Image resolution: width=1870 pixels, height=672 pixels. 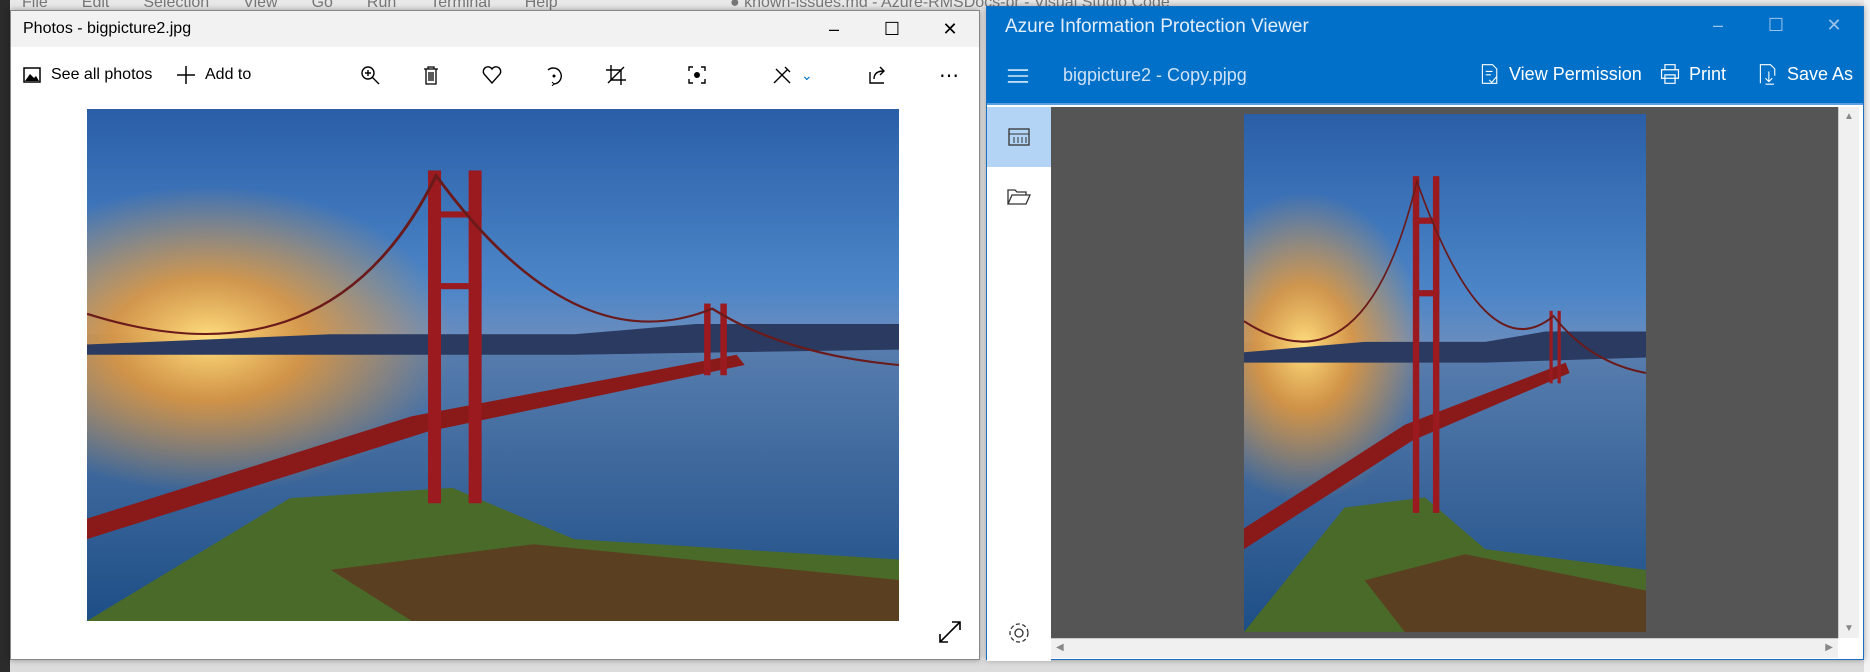 I want to click on photo-icon, so click(x=32, y=75).